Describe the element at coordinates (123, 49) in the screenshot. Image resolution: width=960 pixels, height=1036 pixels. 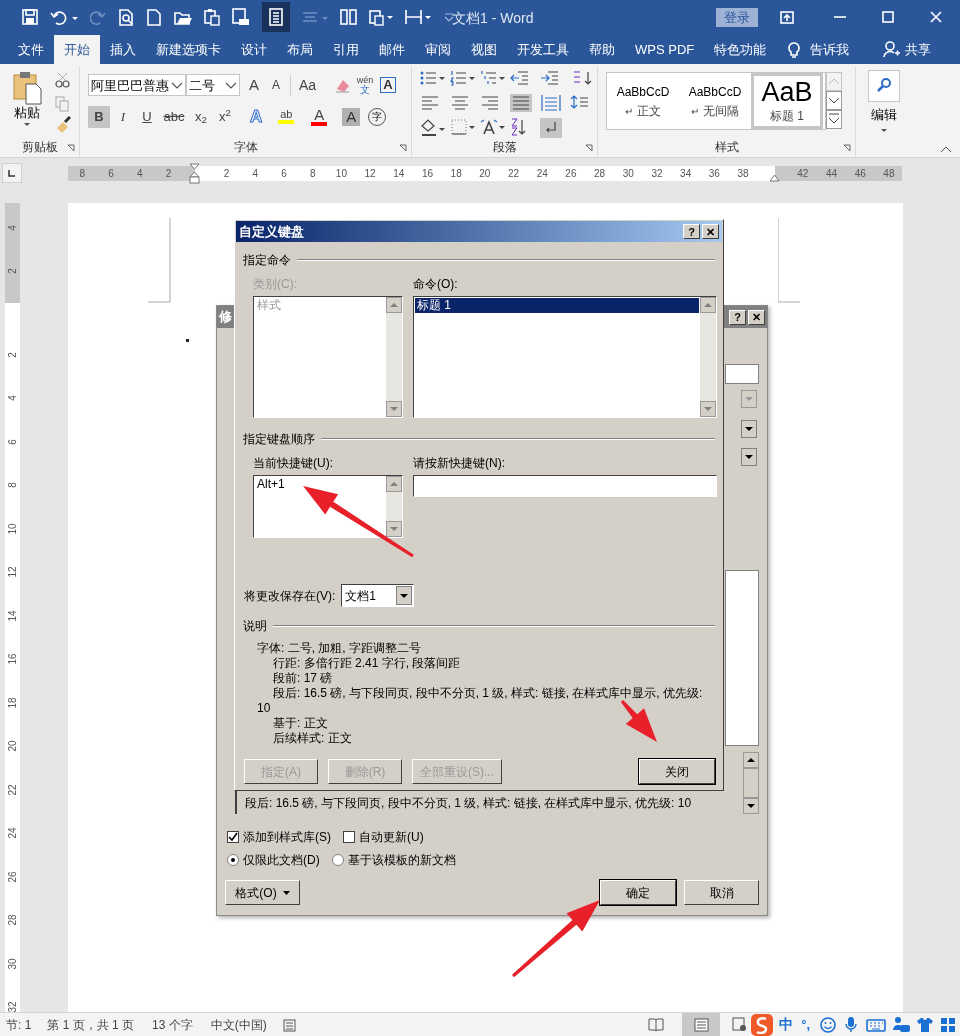
I see `ribbon-tab: 插入` at that location.